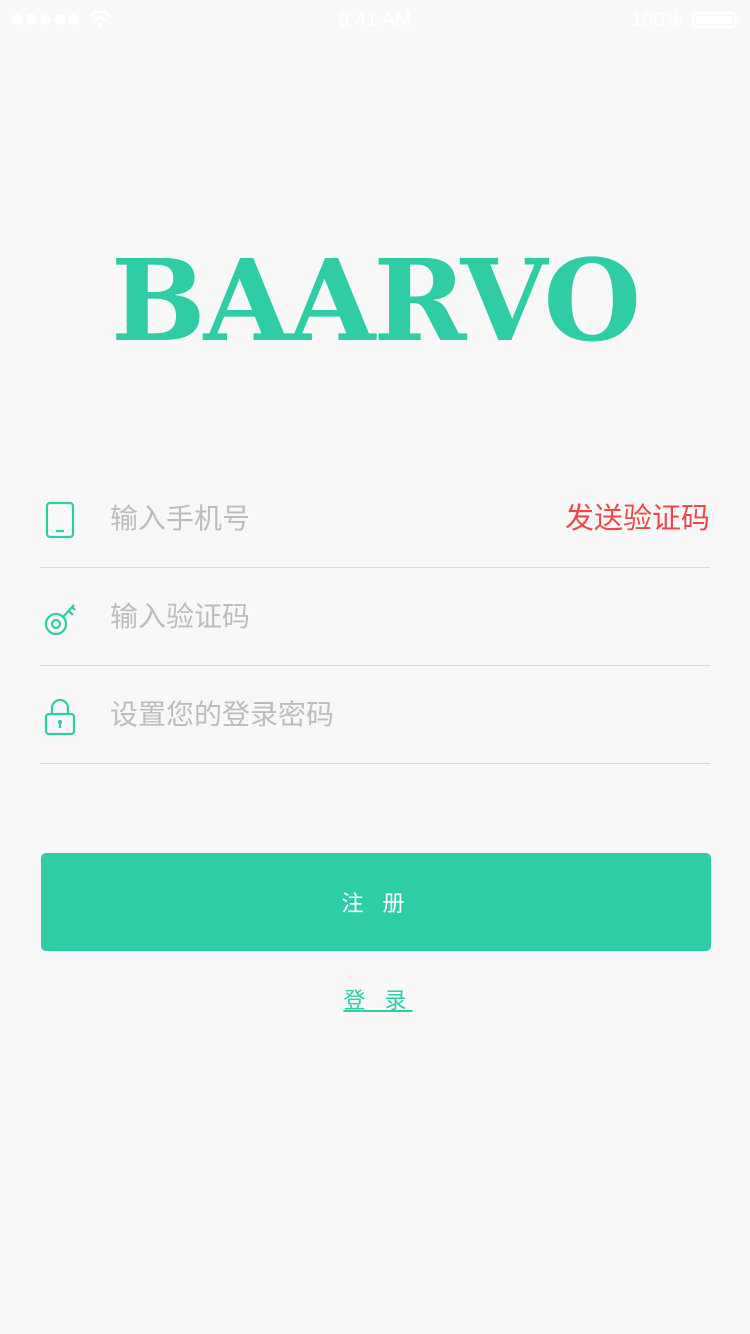 The image size is (750, 1334). What do you see at coordinates (375, 301) in the screenshot?
I see `brand-logo: BAARVO` at bounding box center [375, 301].